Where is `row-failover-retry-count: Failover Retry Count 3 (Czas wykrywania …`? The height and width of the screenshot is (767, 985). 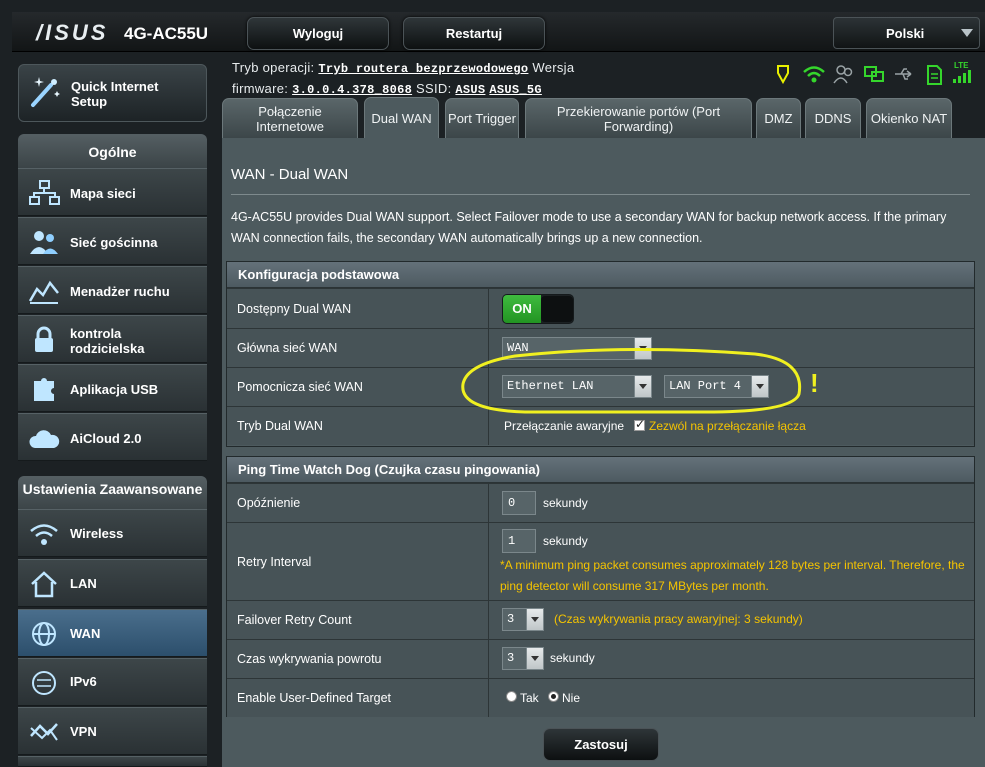 row-failover-retry-count: Failover Retry Count 3 (Czas wykrywania … is located at coordinates (600, 619).